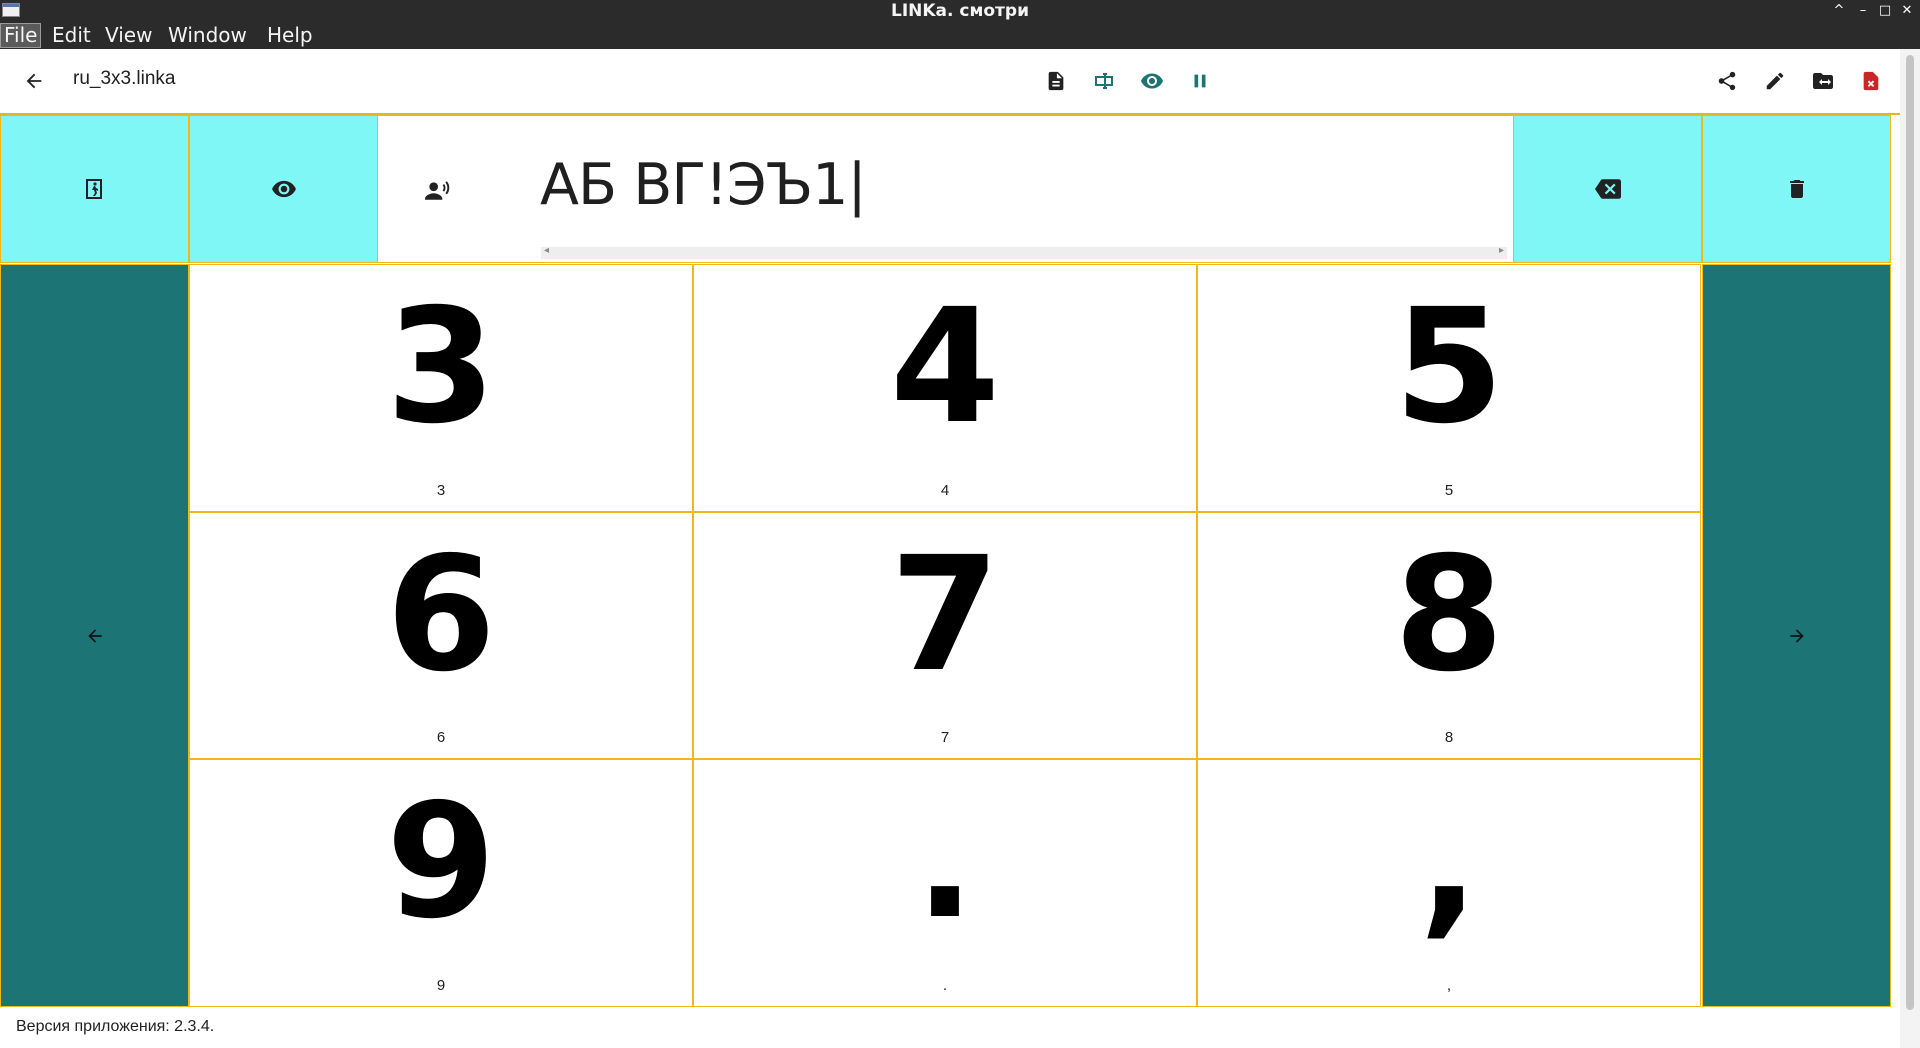  Describe the element at coordinates (124, 78) in the screenshot. I see `file-name: ru_3x3.linka` at that location.